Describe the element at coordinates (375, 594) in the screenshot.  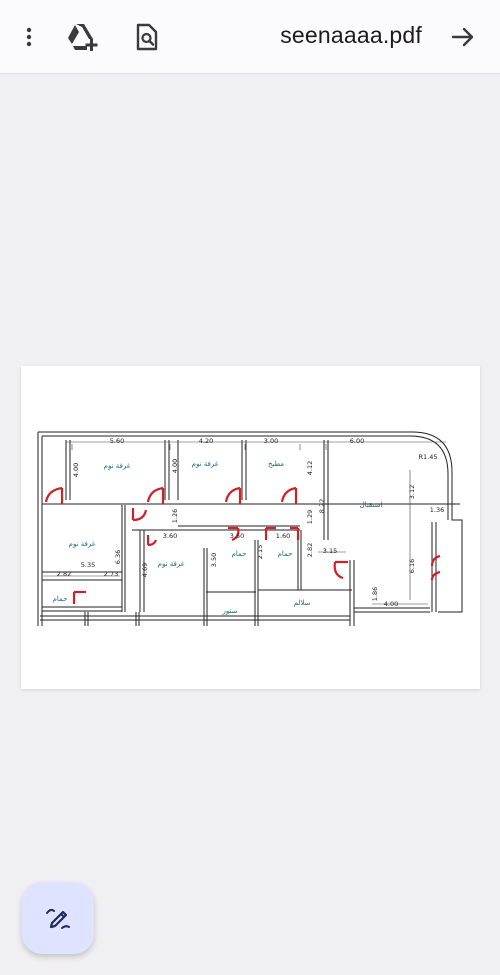
I see `dim-label: 1.86` at that location.